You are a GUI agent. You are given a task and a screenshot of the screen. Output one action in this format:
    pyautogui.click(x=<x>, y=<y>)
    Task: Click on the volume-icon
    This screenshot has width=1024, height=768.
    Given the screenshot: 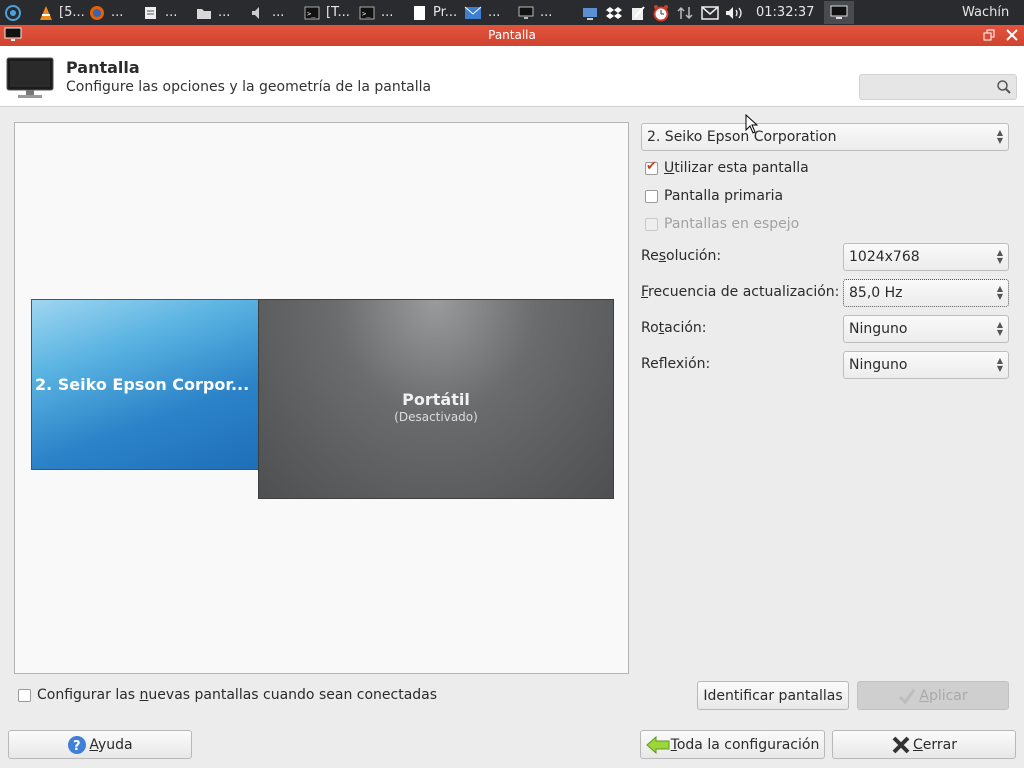 What is the action you would take?
    pyautogui.click(x=735, y=12)
    